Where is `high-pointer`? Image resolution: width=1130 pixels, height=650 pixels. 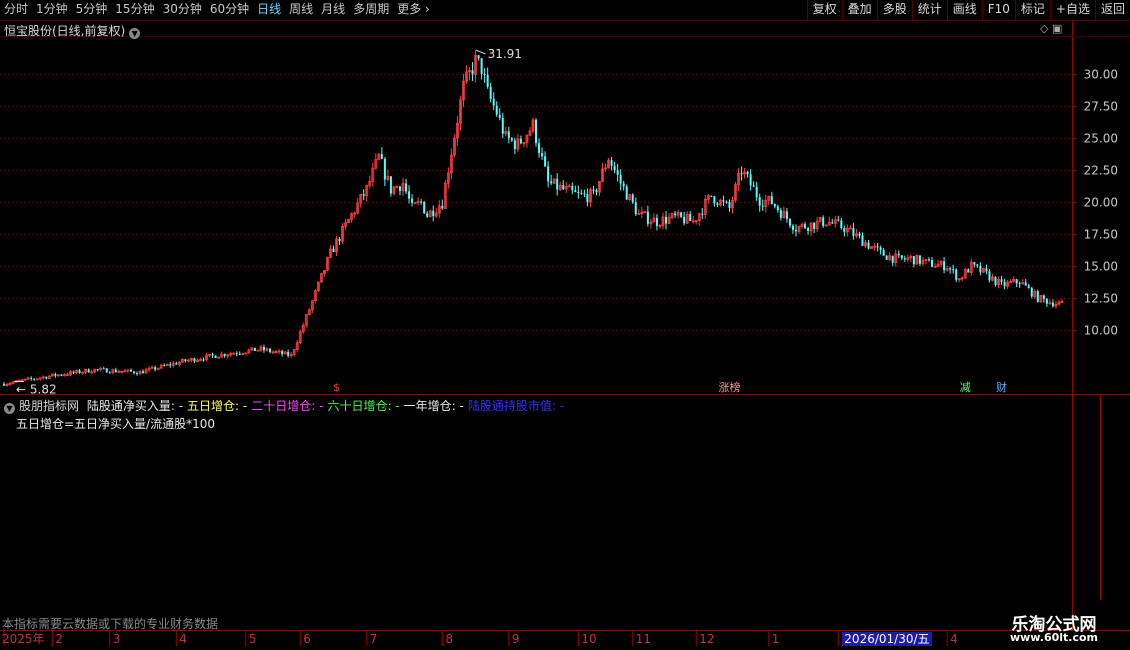 high-pointer is located at coordinates (480, 52).